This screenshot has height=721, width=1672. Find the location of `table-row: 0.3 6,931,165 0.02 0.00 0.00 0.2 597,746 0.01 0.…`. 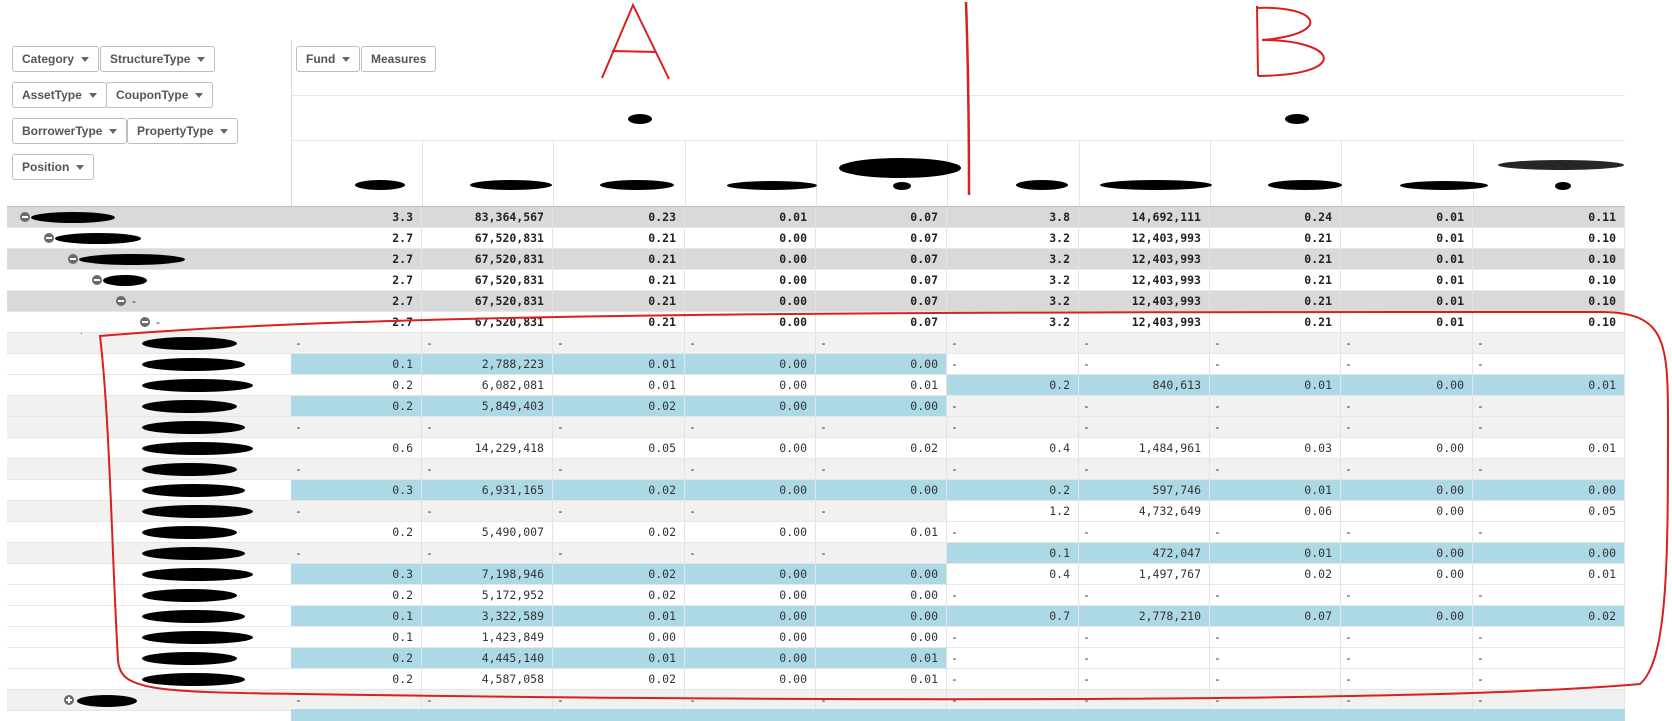

table-row: 0.3 6,931,165 0.02 0.00 0.00 0.2 597,746 0.01 0.… is located at coordinates (816, 490).